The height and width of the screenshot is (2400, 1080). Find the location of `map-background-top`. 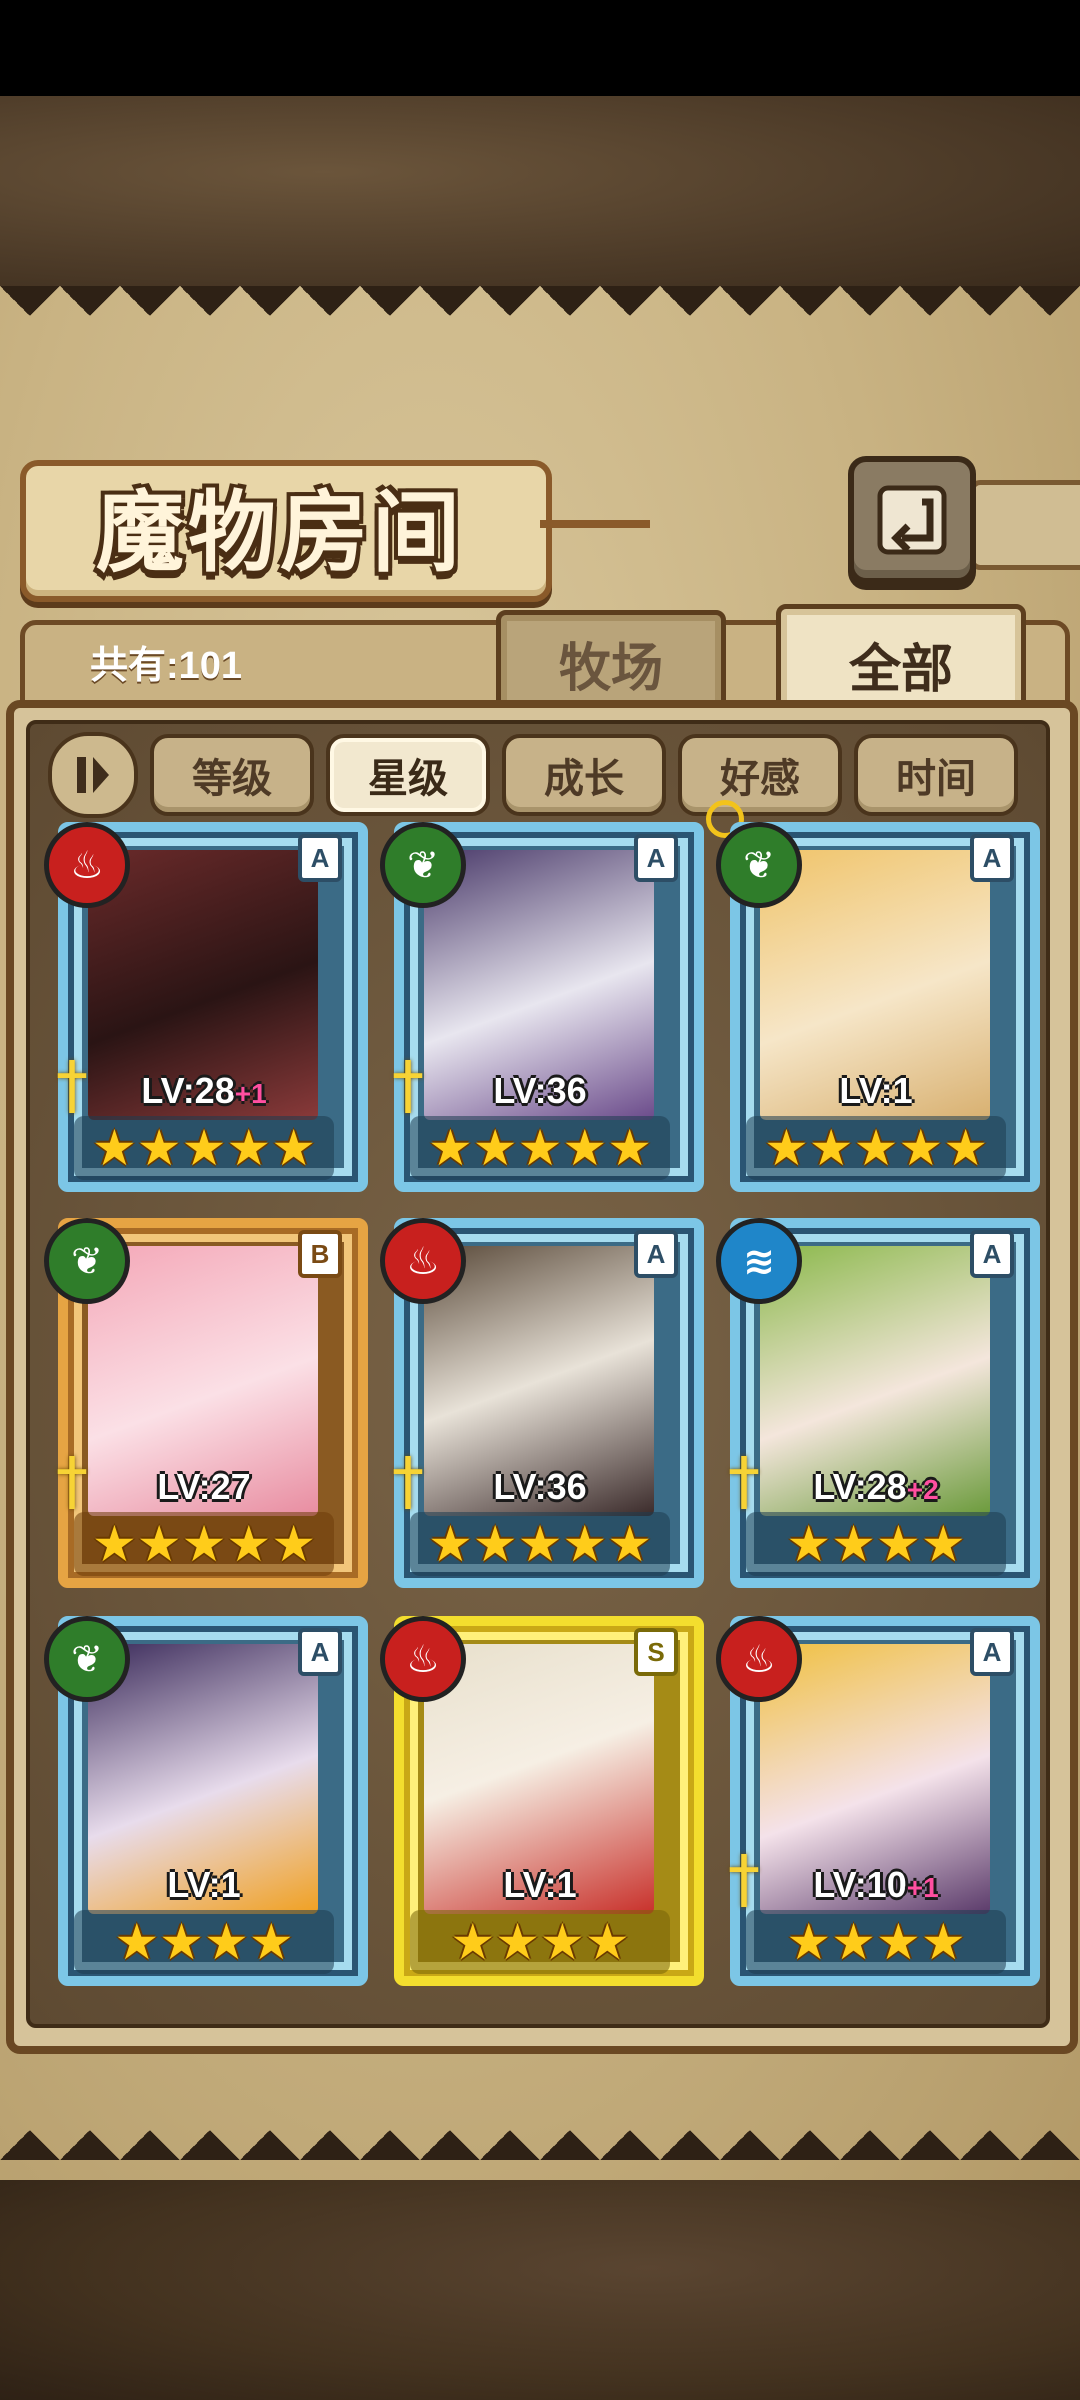

map-background-top is located at coordinates (540, 191).